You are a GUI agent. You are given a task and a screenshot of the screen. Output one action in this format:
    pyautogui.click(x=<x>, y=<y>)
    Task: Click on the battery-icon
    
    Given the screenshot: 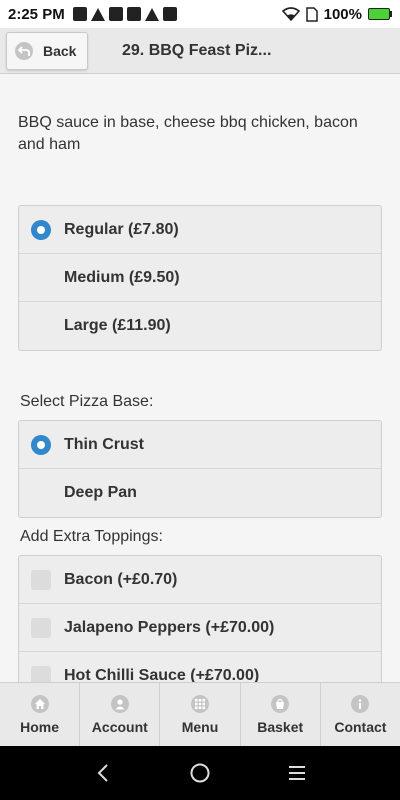 What is the action you would take?
    pyautogui.click(x=380, y=14)
    